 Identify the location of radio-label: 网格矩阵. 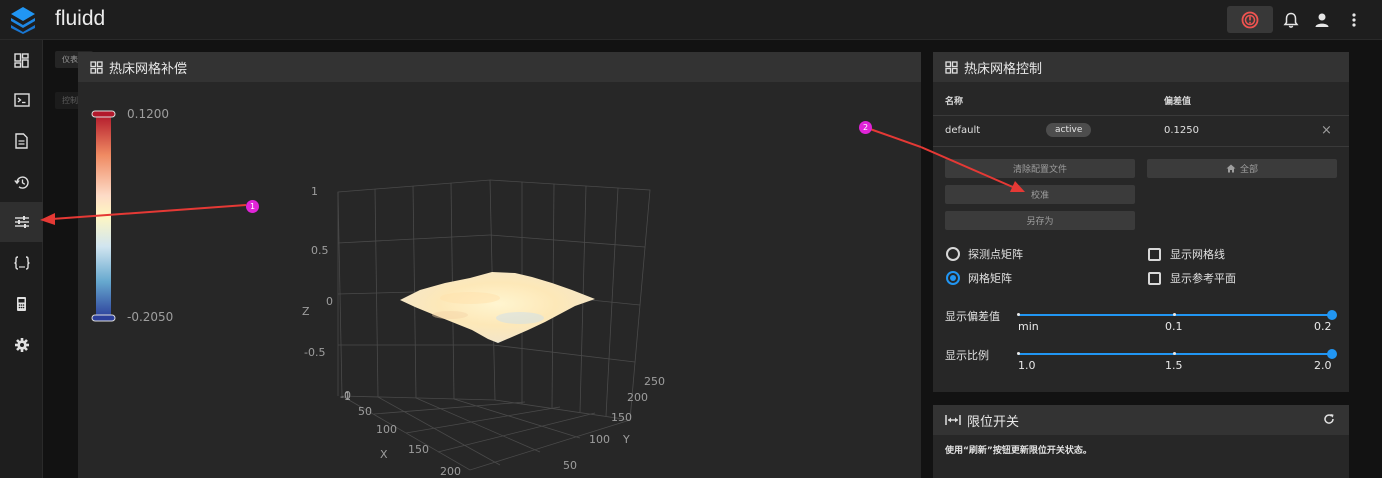
(990, 278).